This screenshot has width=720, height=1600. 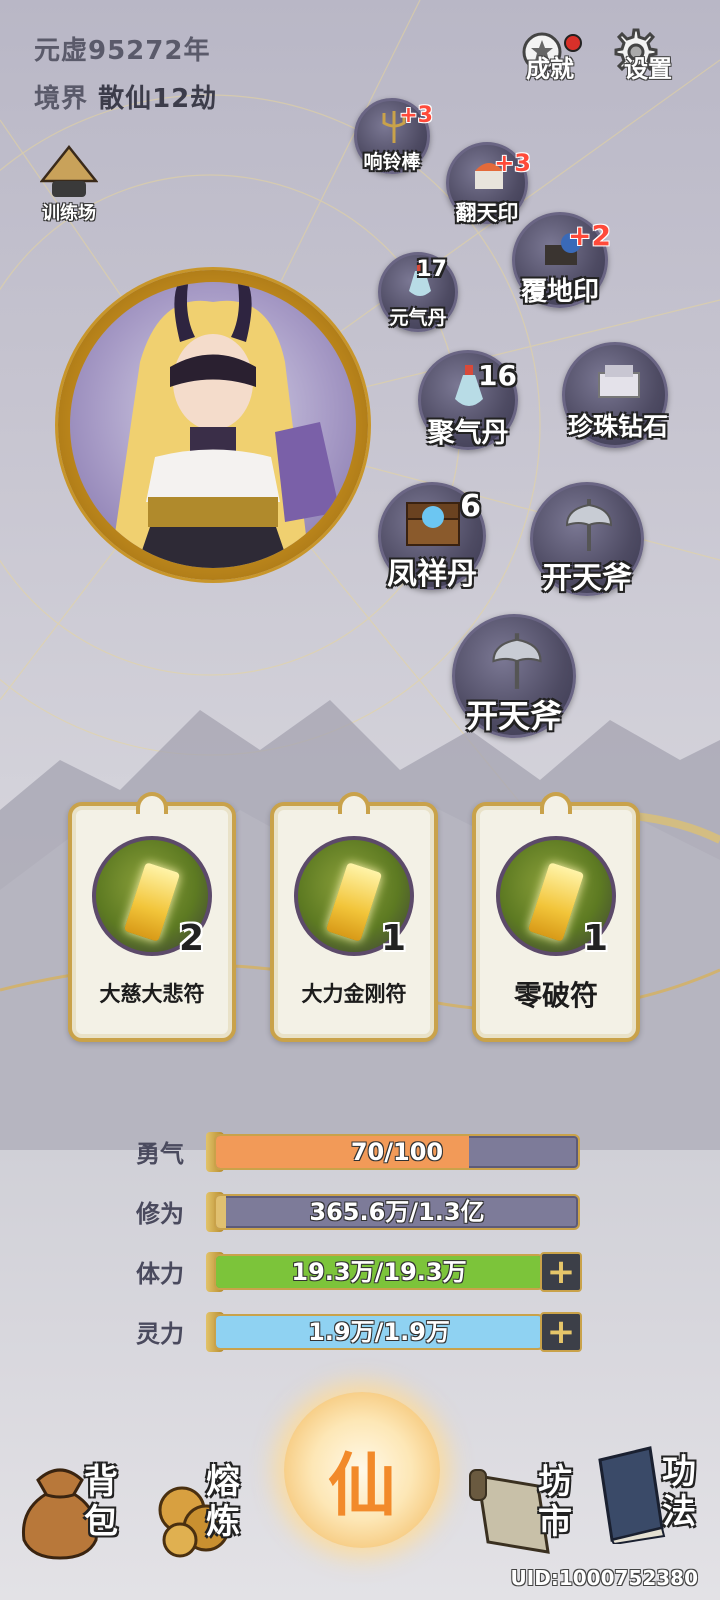 I want to click on nav-bag: 背包, so click(x=79, y=1516).